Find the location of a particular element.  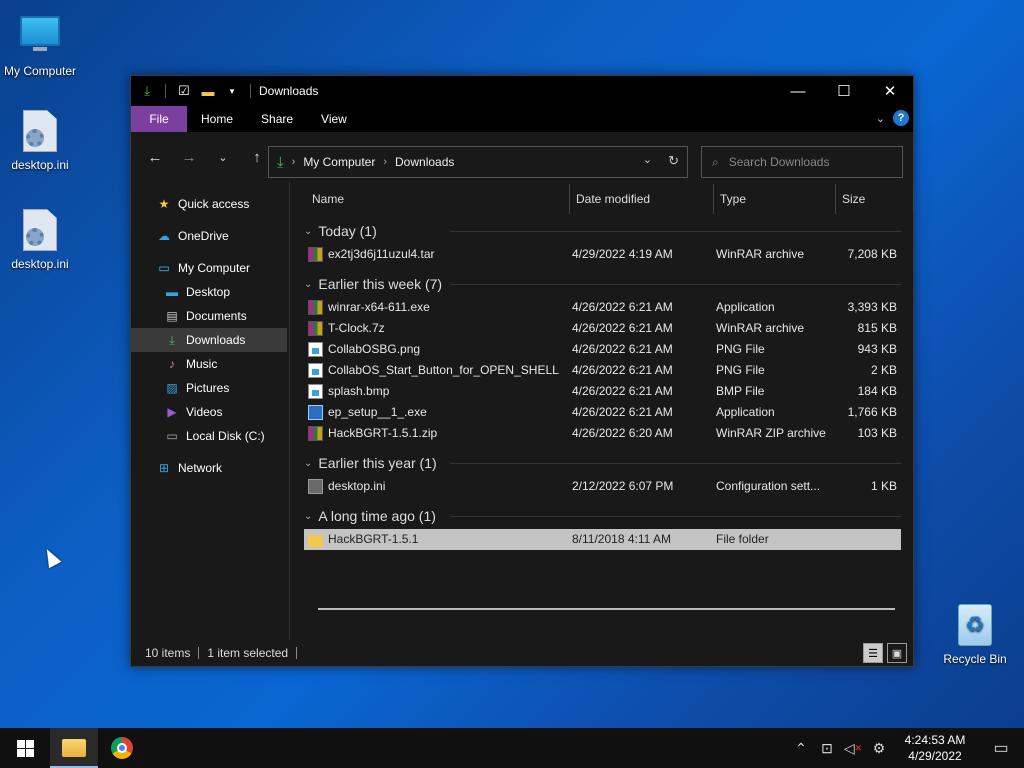

group-header-earlier-this-year: ⌄ Earlier this year (1) is located at coordinates (606, 463).